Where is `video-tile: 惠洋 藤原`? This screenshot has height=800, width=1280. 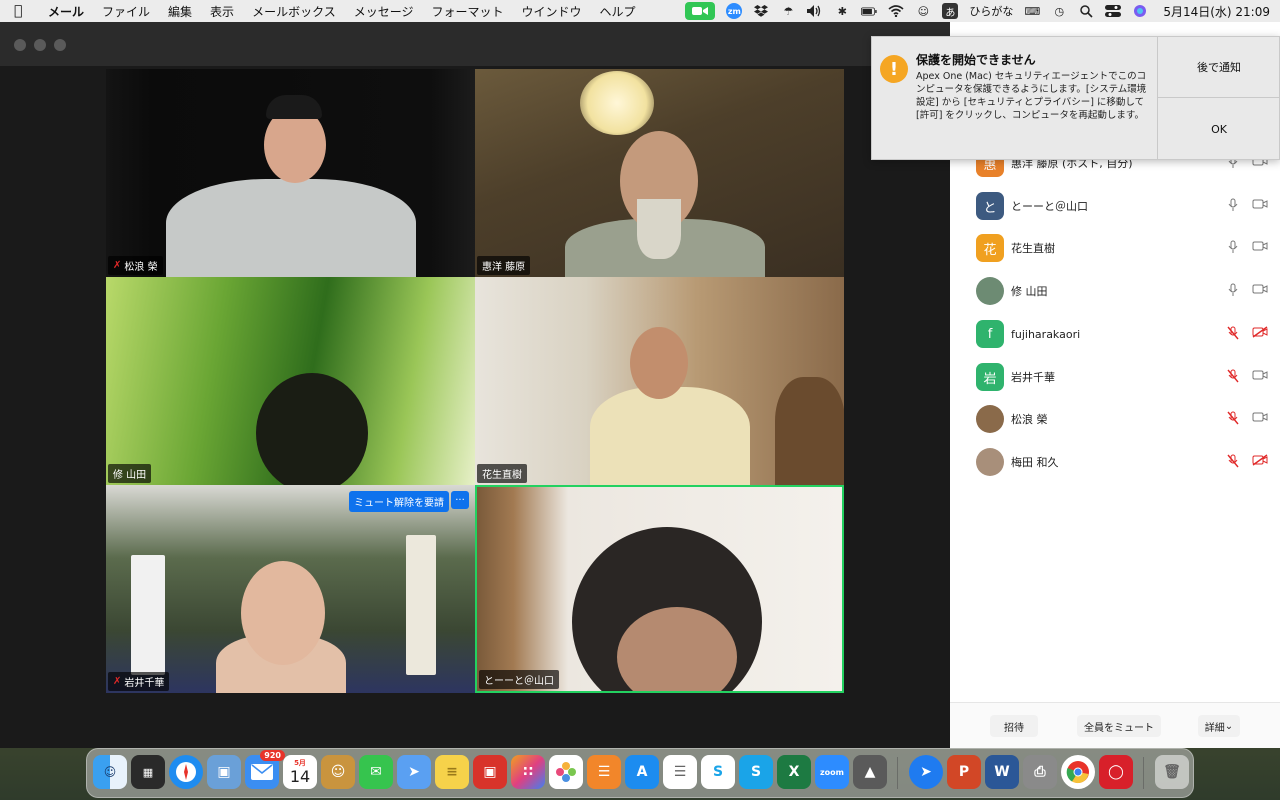 video-tile: 惠洋 藤原 is located at coordinates (659, 173).